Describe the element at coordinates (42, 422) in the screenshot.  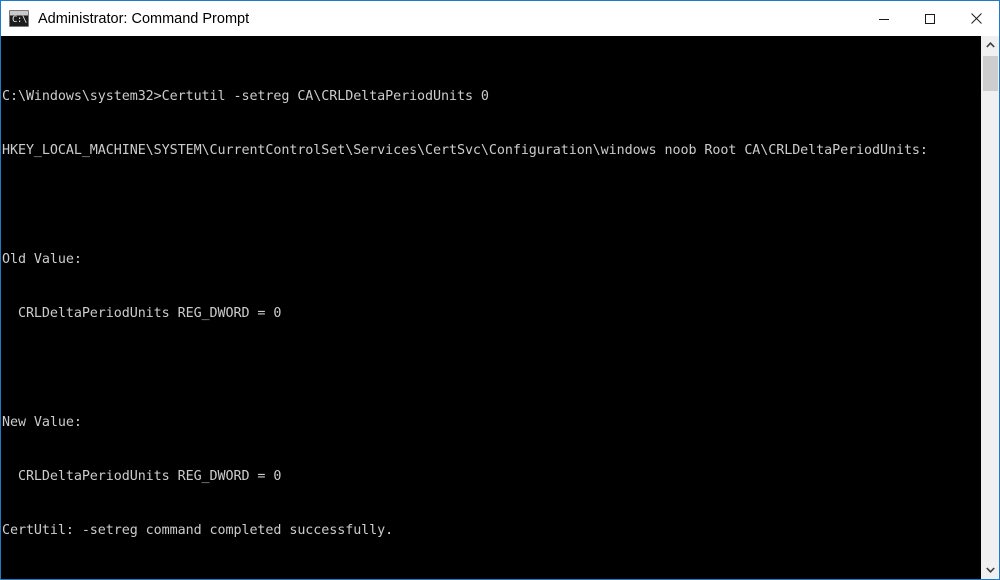
I see `console-line: New Value:` at that location.